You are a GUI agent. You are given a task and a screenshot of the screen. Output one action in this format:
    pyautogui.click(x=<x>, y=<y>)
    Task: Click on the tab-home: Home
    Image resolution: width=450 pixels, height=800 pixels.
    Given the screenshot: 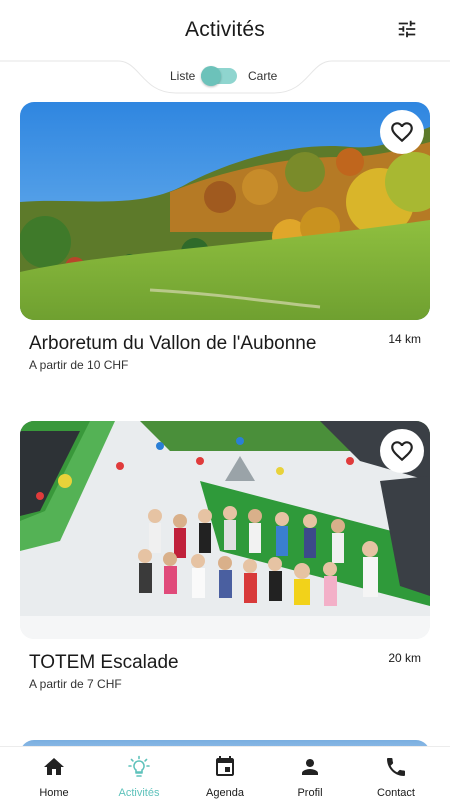 What is the action you would take?
    pyautogui.click(x=54, y=773)
    